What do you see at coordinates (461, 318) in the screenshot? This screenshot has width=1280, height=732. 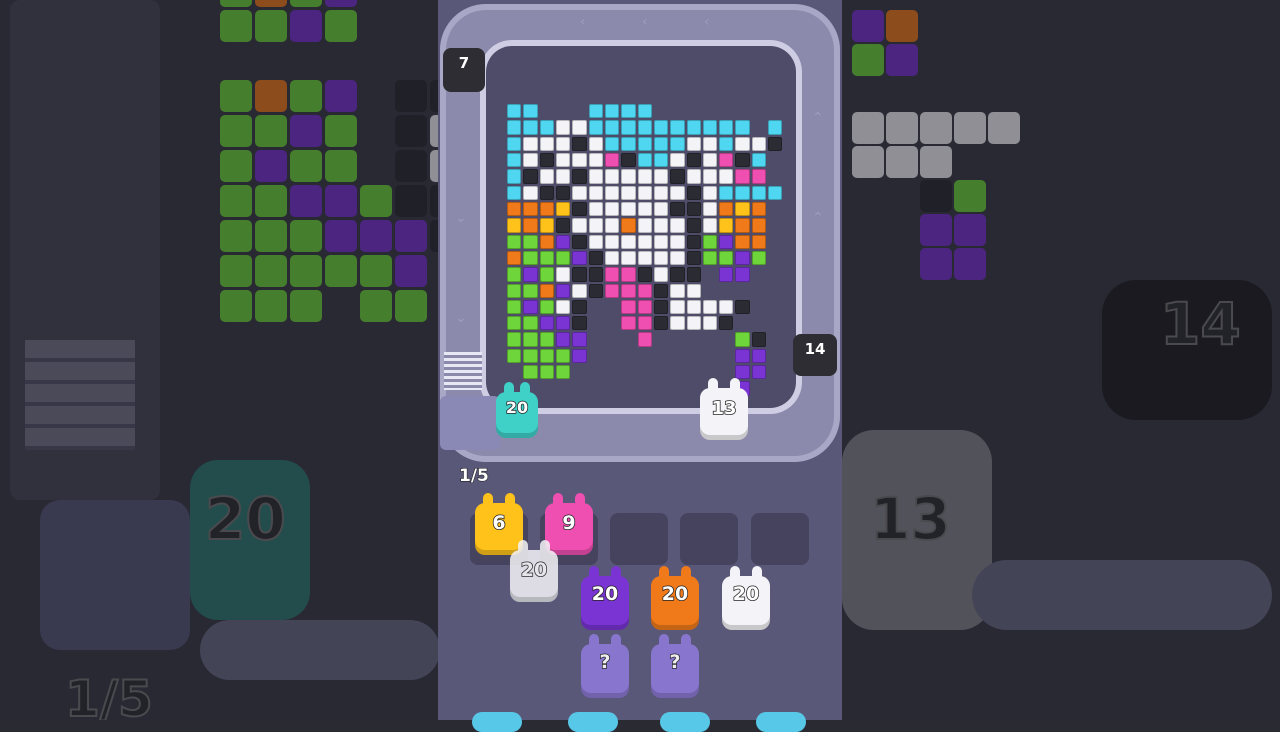 I see `belt-arrow-icon: ⌄` at bounding box center [461, 318].